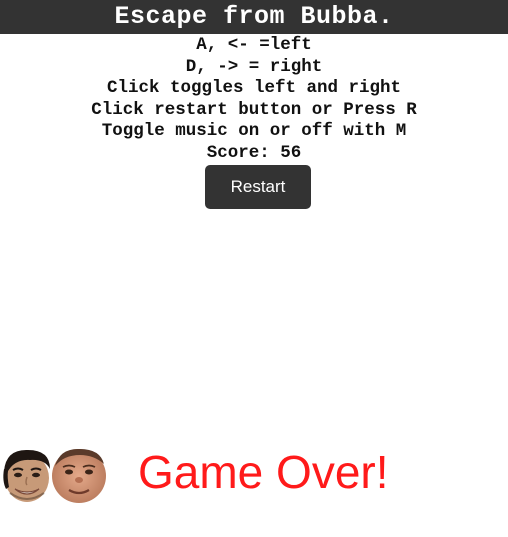  Describe the element at coordinates (254, 131) in the screenshot. I see `instruction-music: Toggle music on or off with M` at that location.